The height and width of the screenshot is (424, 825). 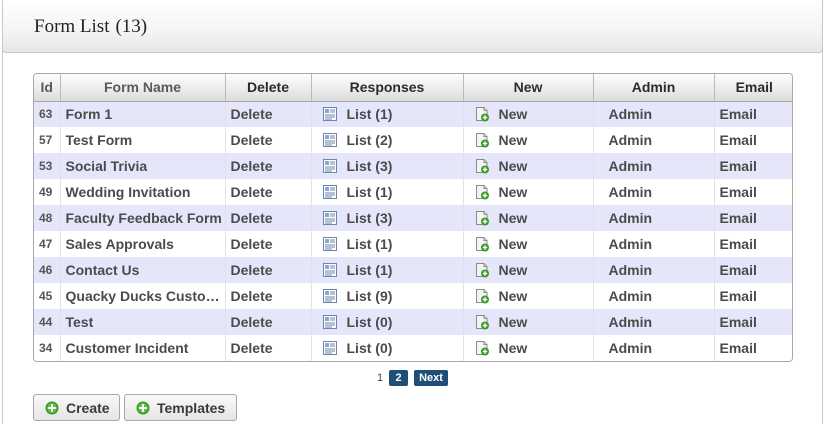 I want to click on templates-button: Templates, so click(x=180, y=407).